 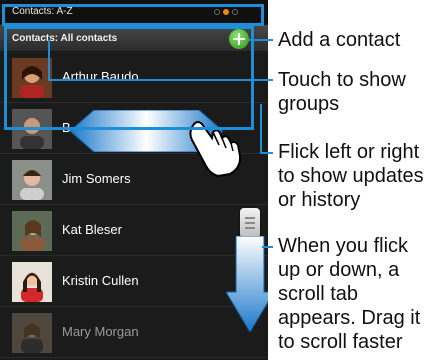 I want to click on flick-callout-line-1: Flick left or right, so click(x=349, y=152).